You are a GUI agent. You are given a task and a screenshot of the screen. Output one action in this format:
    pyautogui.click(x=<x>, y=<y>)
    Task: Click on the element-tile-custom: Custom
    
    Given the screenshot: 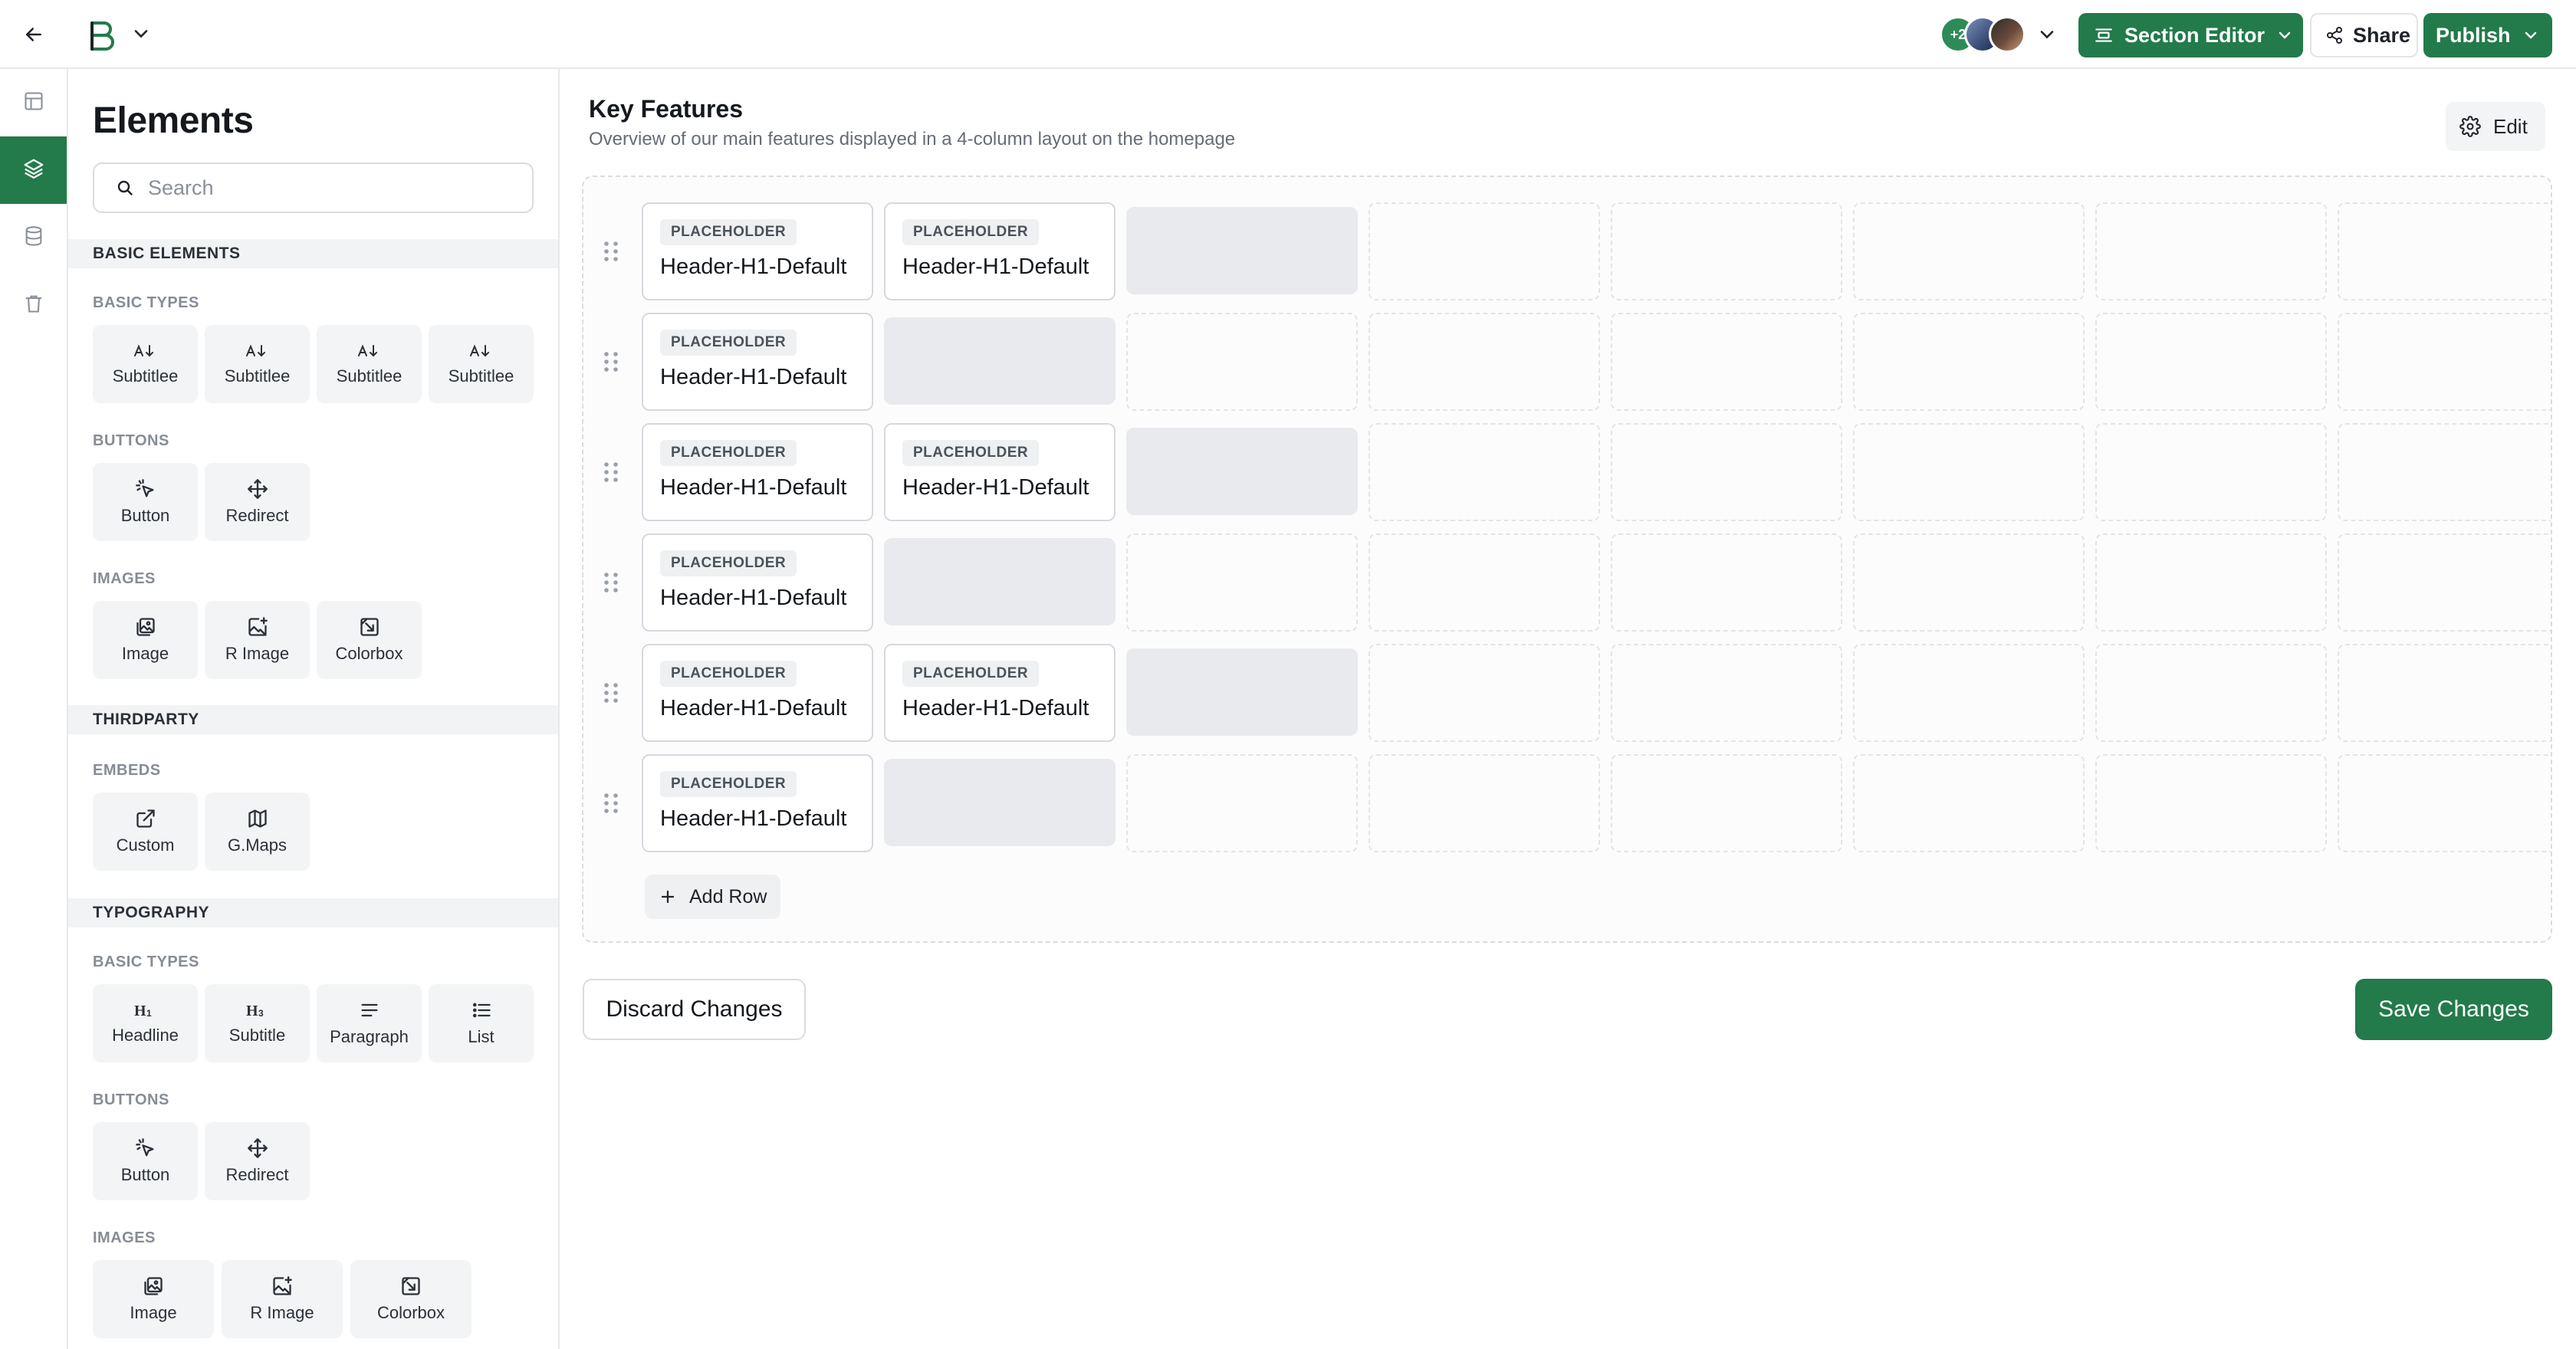 What is the action you would take?
    pyautogui.click(x=146, y=832)
    